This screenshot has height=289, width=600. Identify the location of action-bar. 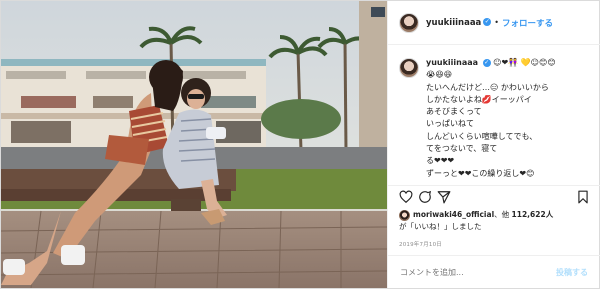
(494, 197).